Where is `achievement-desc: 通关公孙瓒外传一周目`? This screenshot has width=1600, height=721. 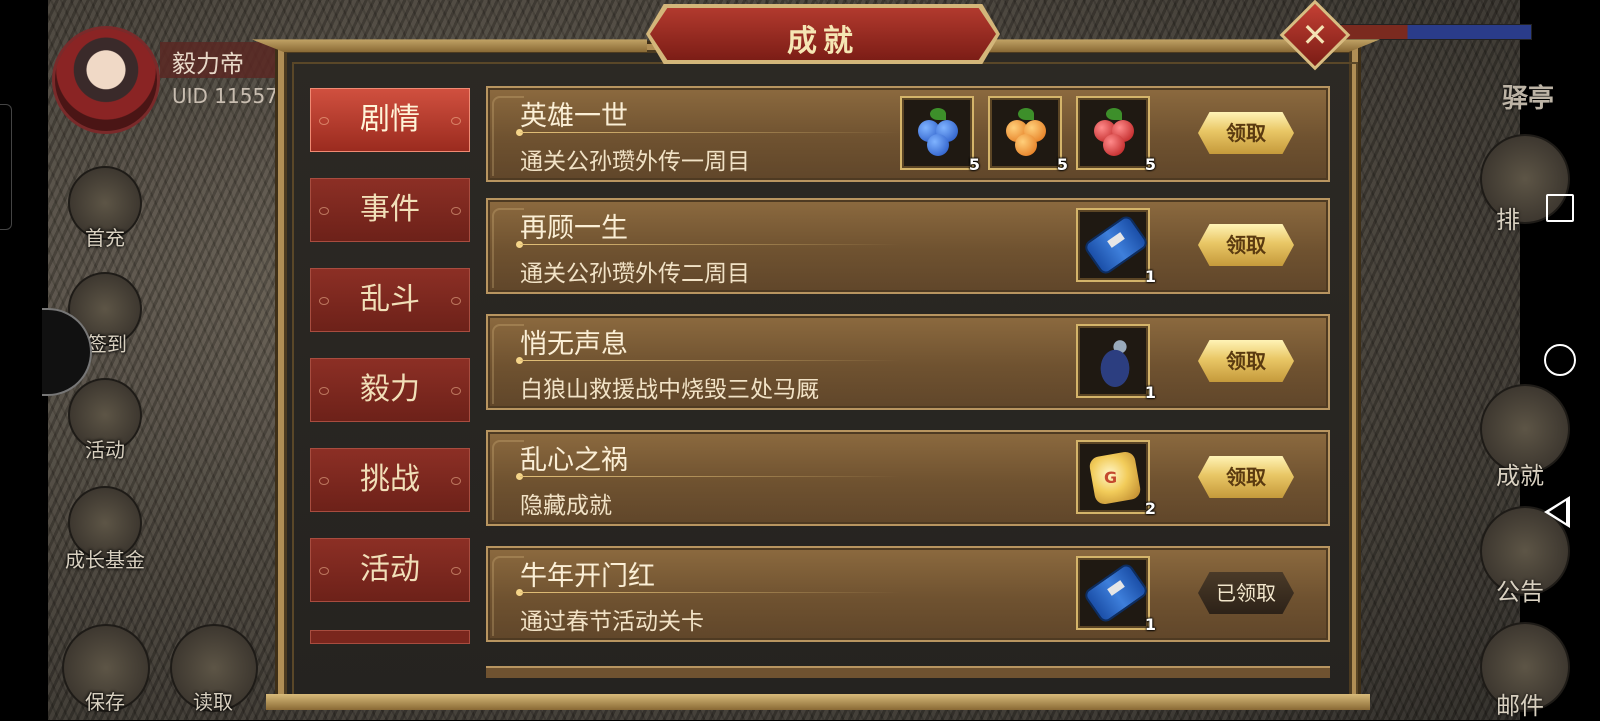
achievement-desc: 通关公孙瓒外传一周目 is located at coordinates (635, 162).